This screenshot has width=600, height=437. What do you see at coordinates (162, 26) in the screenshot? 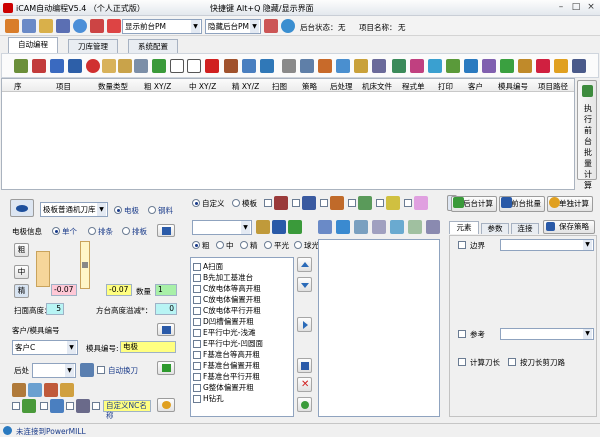
I see `show-frontend-pm-select: 显示前台PM ▼` at bounding box center [162, 26].